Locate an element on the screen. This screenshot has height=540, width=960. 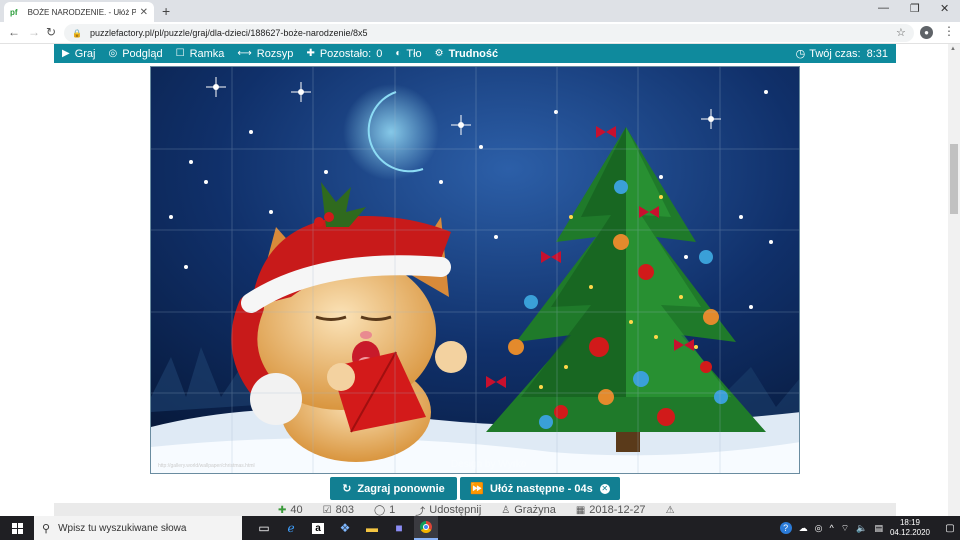
next-puzzle-button: ⏩ Ułóż następne - 04s ✕ is located at coordinates (540, 488).